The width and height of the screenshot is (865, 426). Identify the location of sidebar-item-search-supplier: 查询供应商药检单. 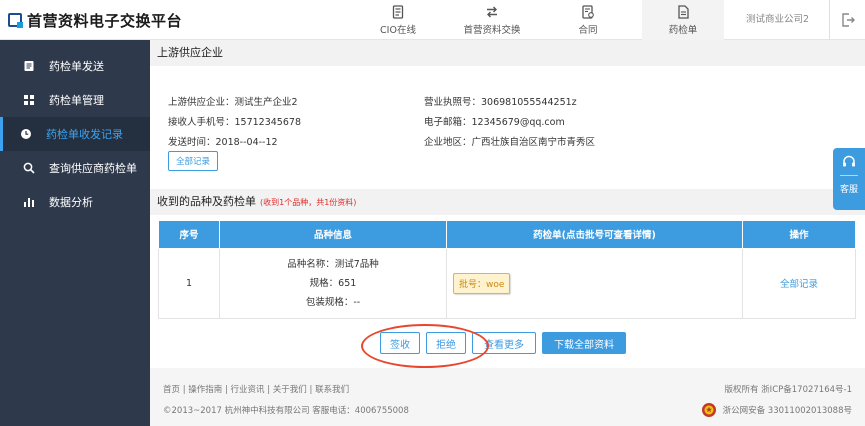
(75, 168).